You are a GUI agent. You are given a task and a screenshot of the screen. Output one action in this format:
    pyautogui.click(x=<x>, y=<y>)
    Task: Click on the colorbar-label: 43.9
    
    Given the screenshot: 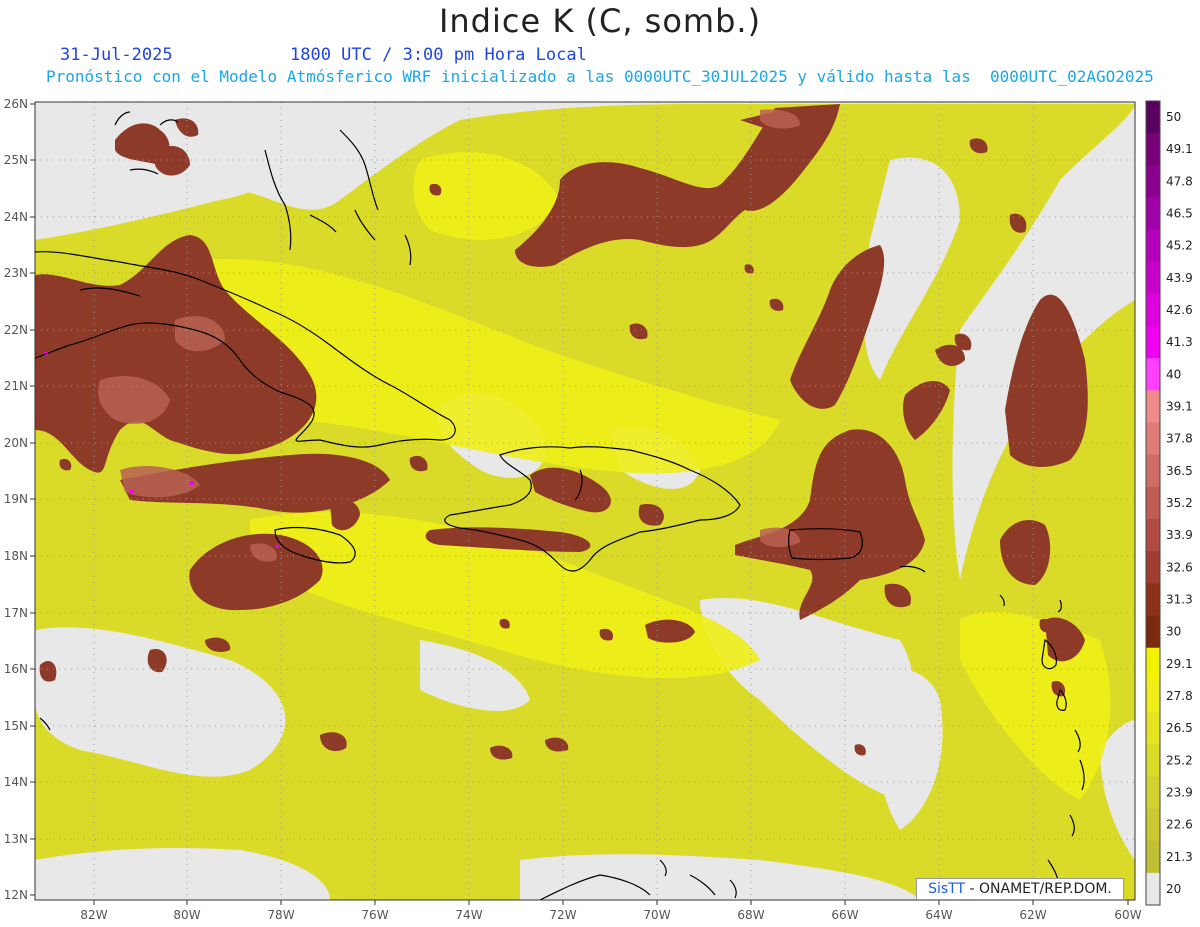 What is the action you would take?
    pyautogui.click(x=1179, y=278)
    